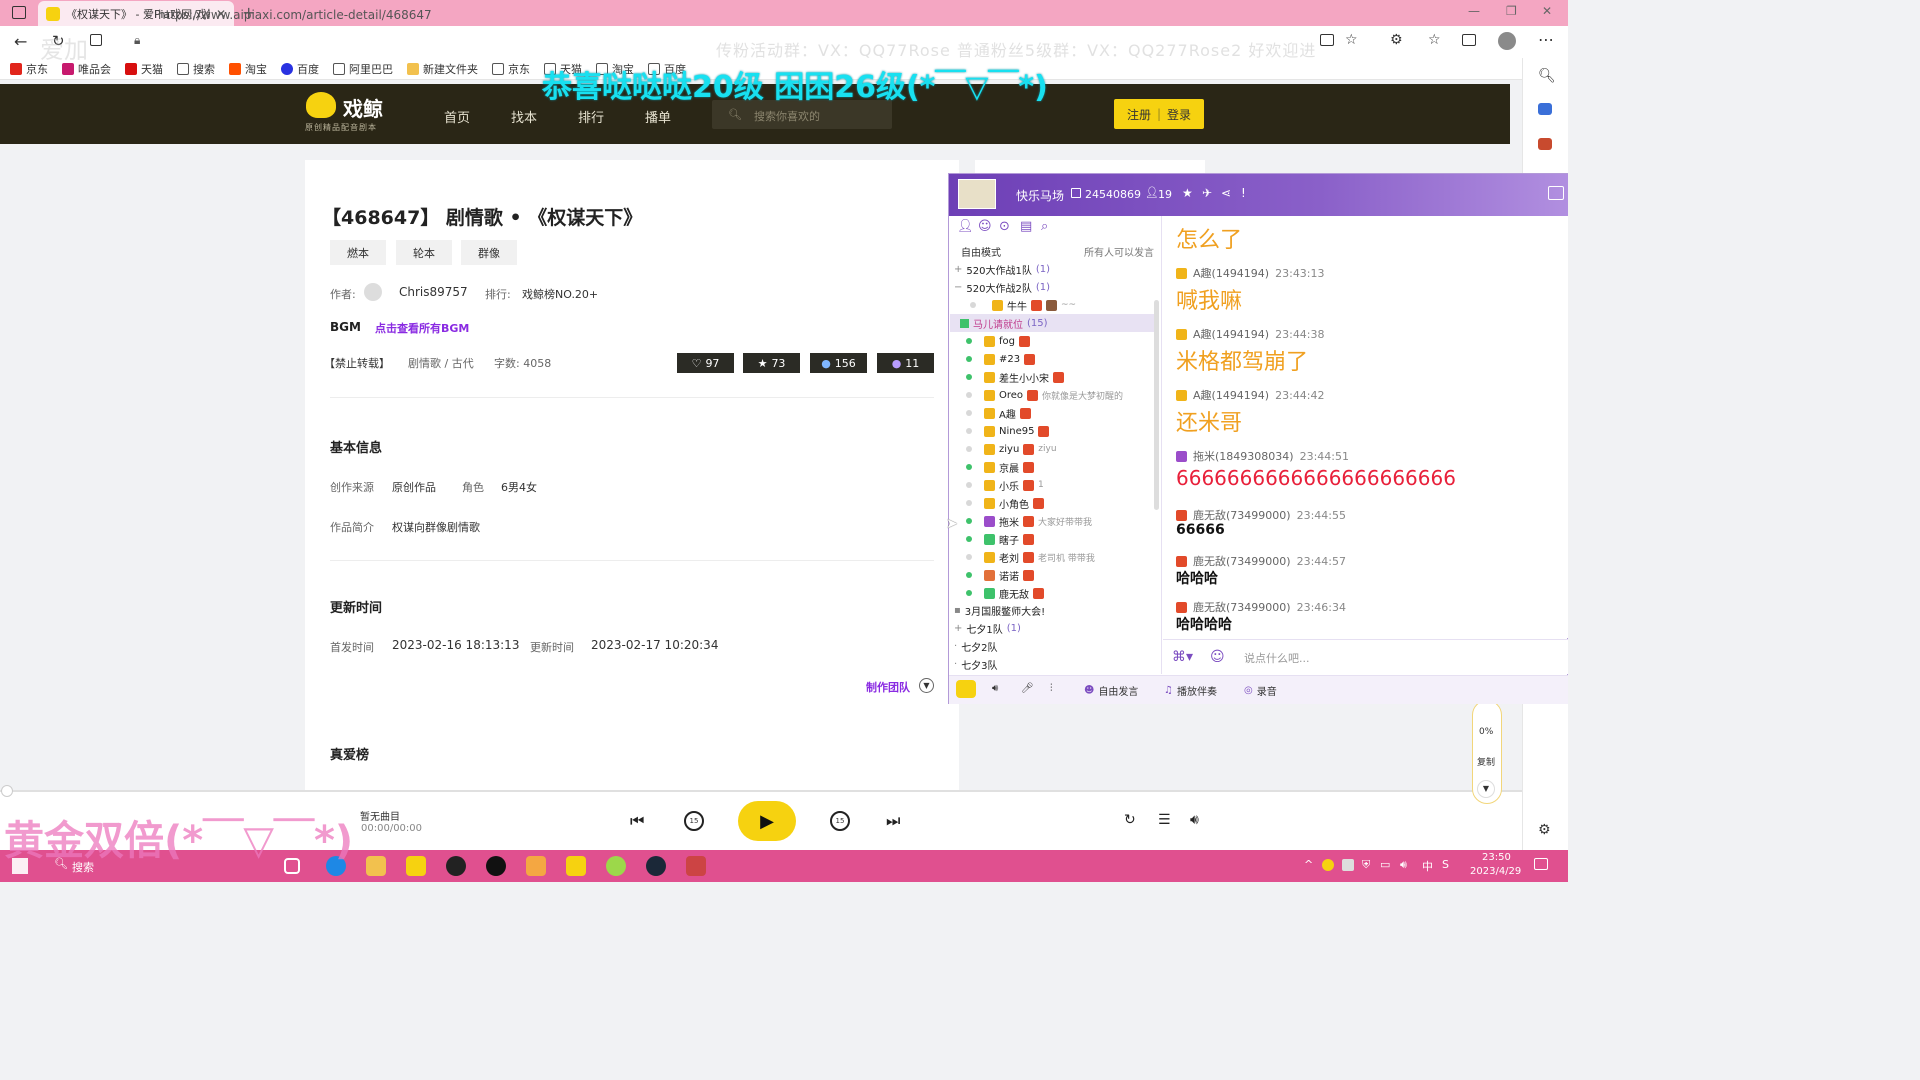 This screenshot has height=1080, width=1920. What do you see at coordinates (433, 292) in the screenshot?
I see `author-name: Chris89757` at bounding box center [433, 292].